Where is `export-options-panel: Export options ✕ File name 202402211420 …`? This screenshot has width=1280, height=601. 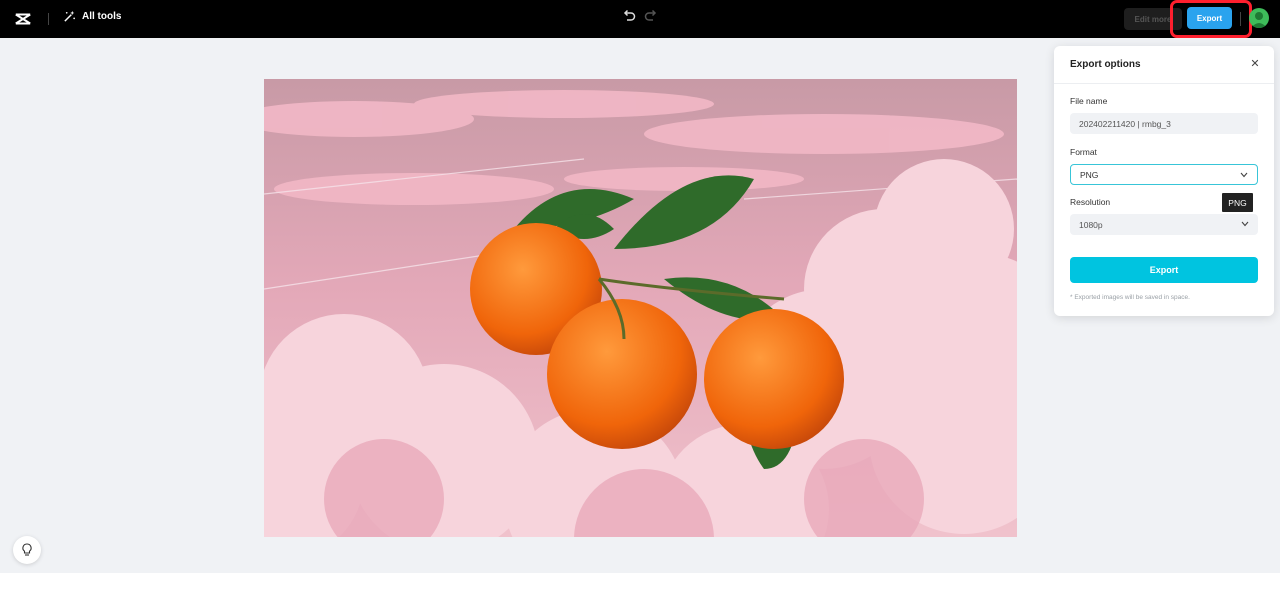 export-options-panel: Export options ✕ File name 202402211420 … is located at coordinates (1164, 181).